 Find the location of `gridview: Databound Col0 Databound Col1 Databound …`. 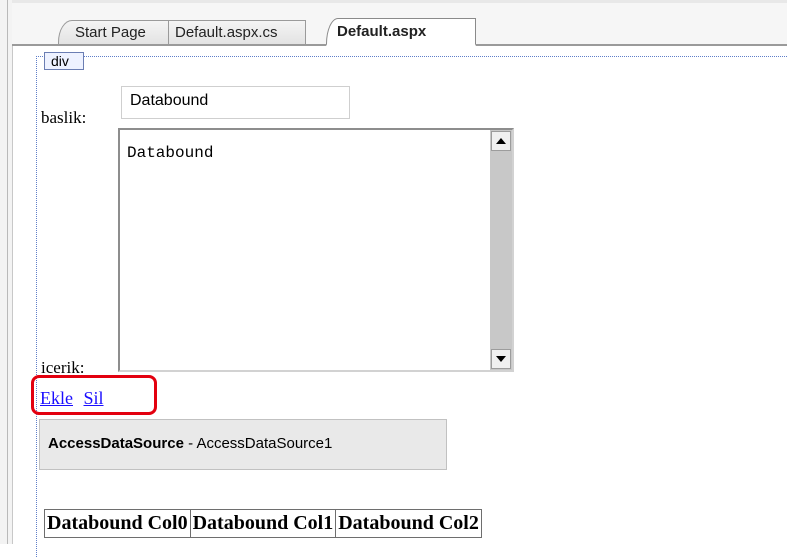

gridview: Databound Col0 Databound Col1 Databound … is located at coordinates (263, 523).